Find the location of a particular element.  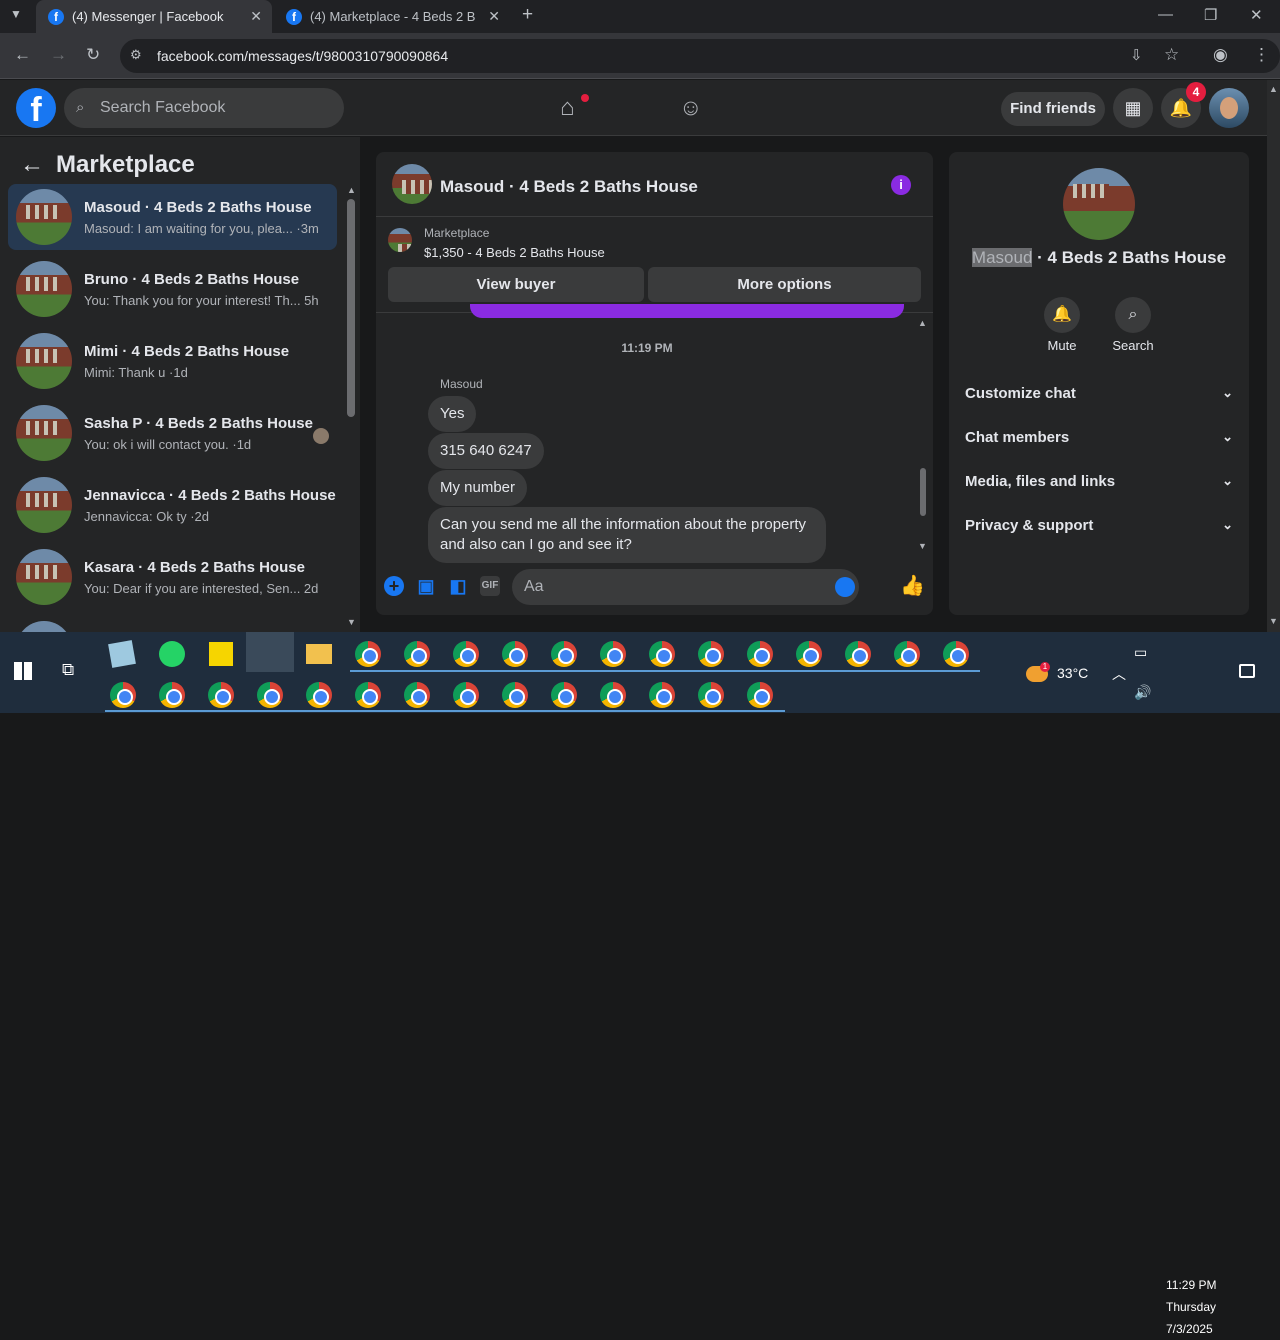

conversation-item is located at coordinates (172, 624).